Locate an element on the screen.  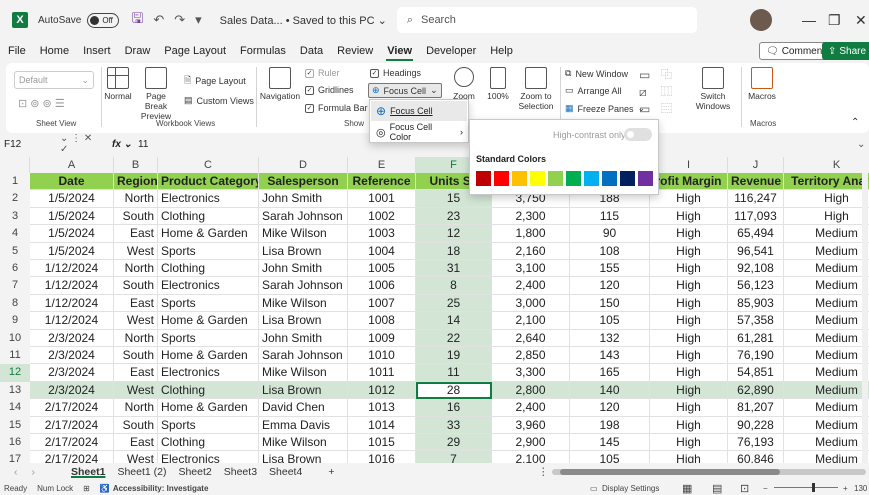
undo-icon: ↶ is located at coordinates (158, 20).